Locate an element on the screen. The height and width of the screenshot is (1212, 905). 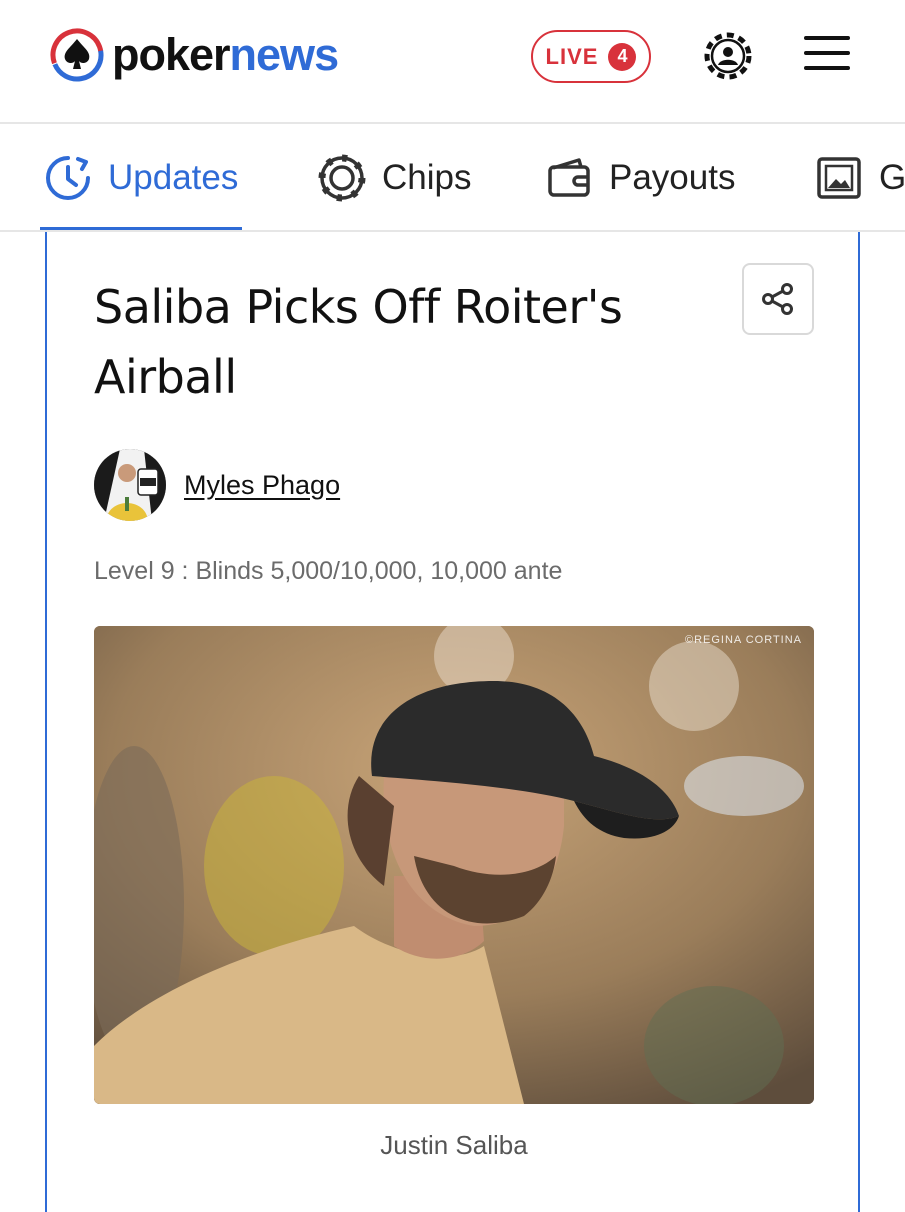
logo-text-news: news is located at coordinates (284, 54).